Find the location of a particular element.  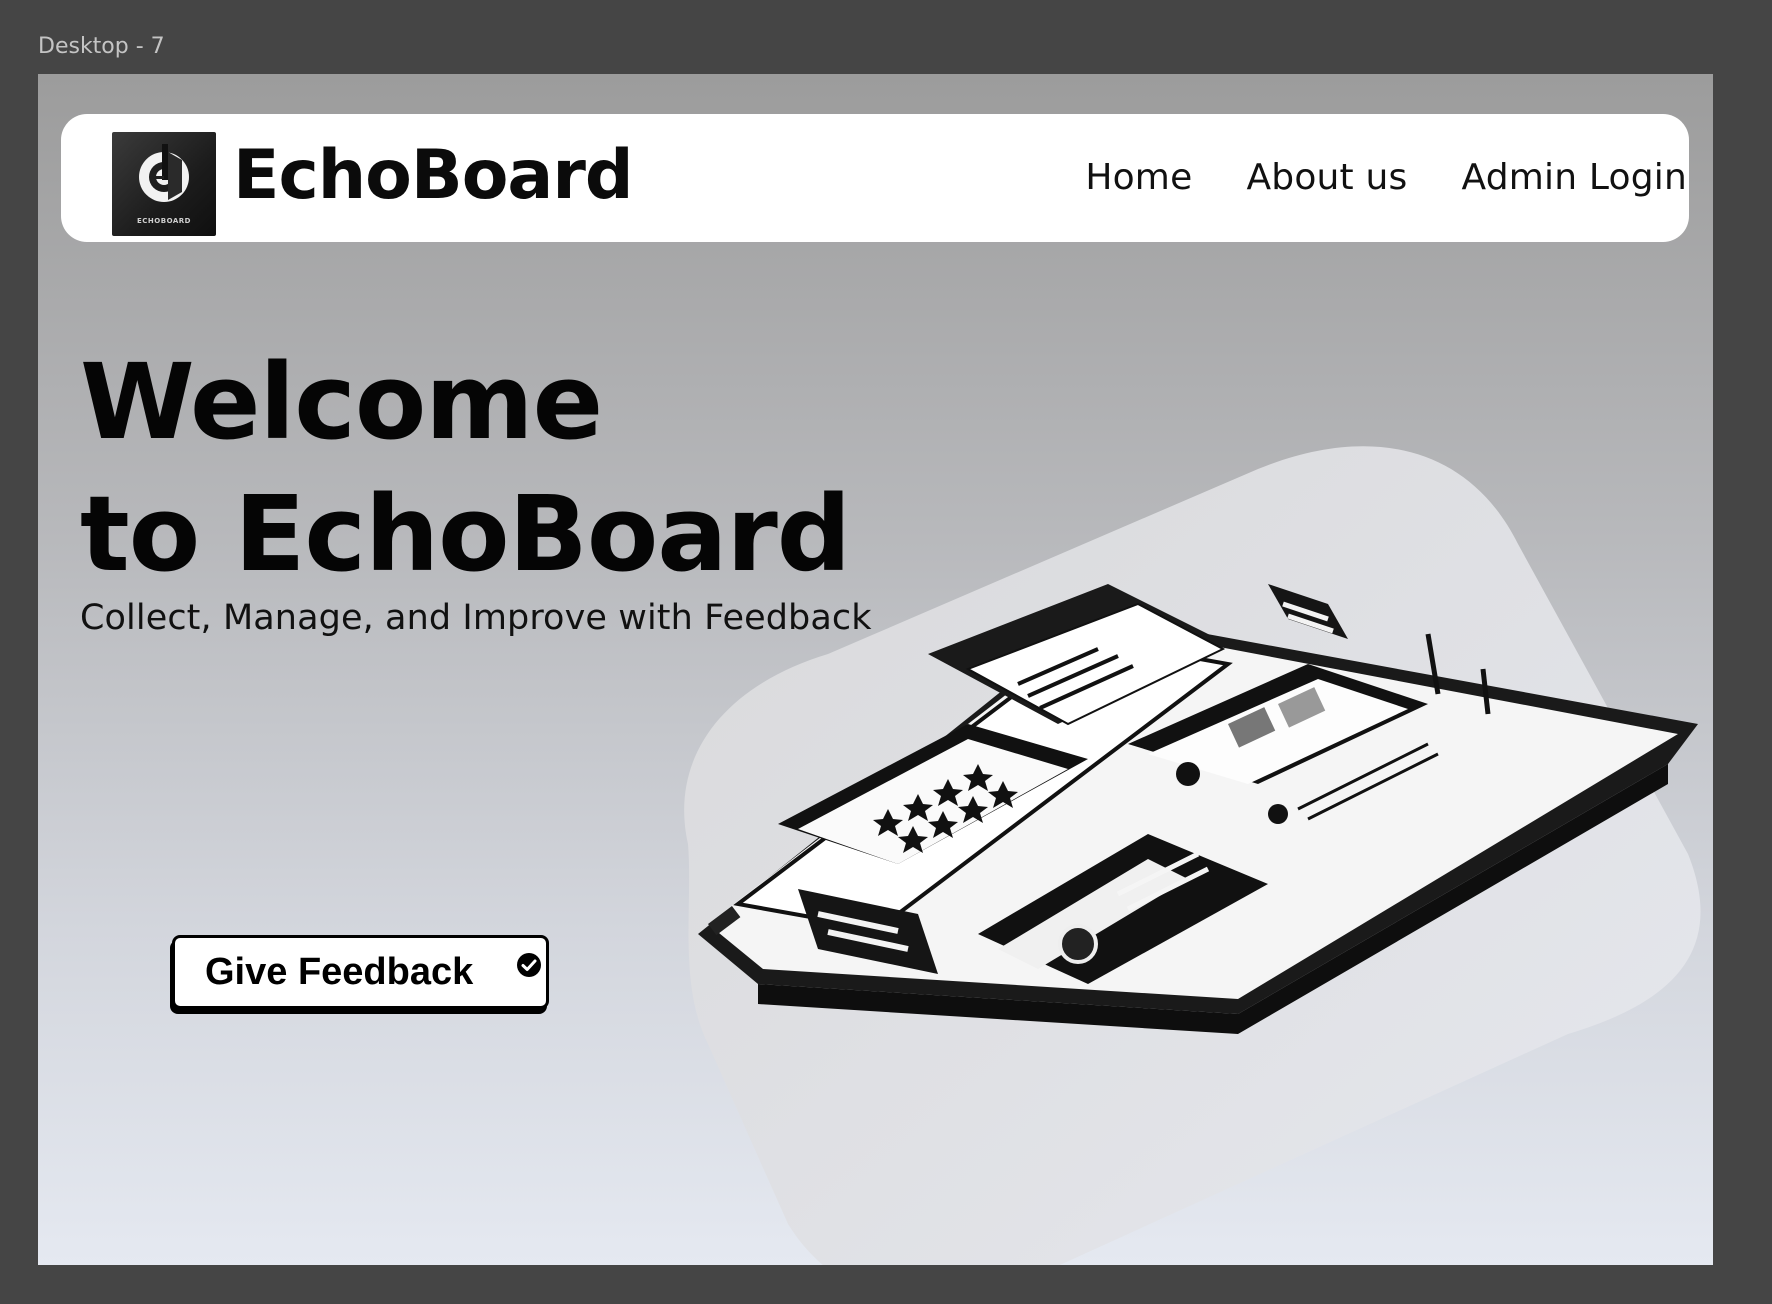

nav-link-home: Home is located at coordinates (1138, 177).